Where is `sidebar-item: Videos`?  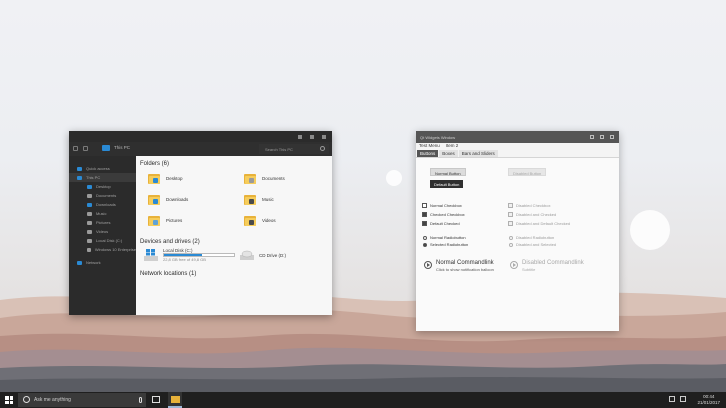 sidebar-item: Videos is located at coordinates (102, 231).